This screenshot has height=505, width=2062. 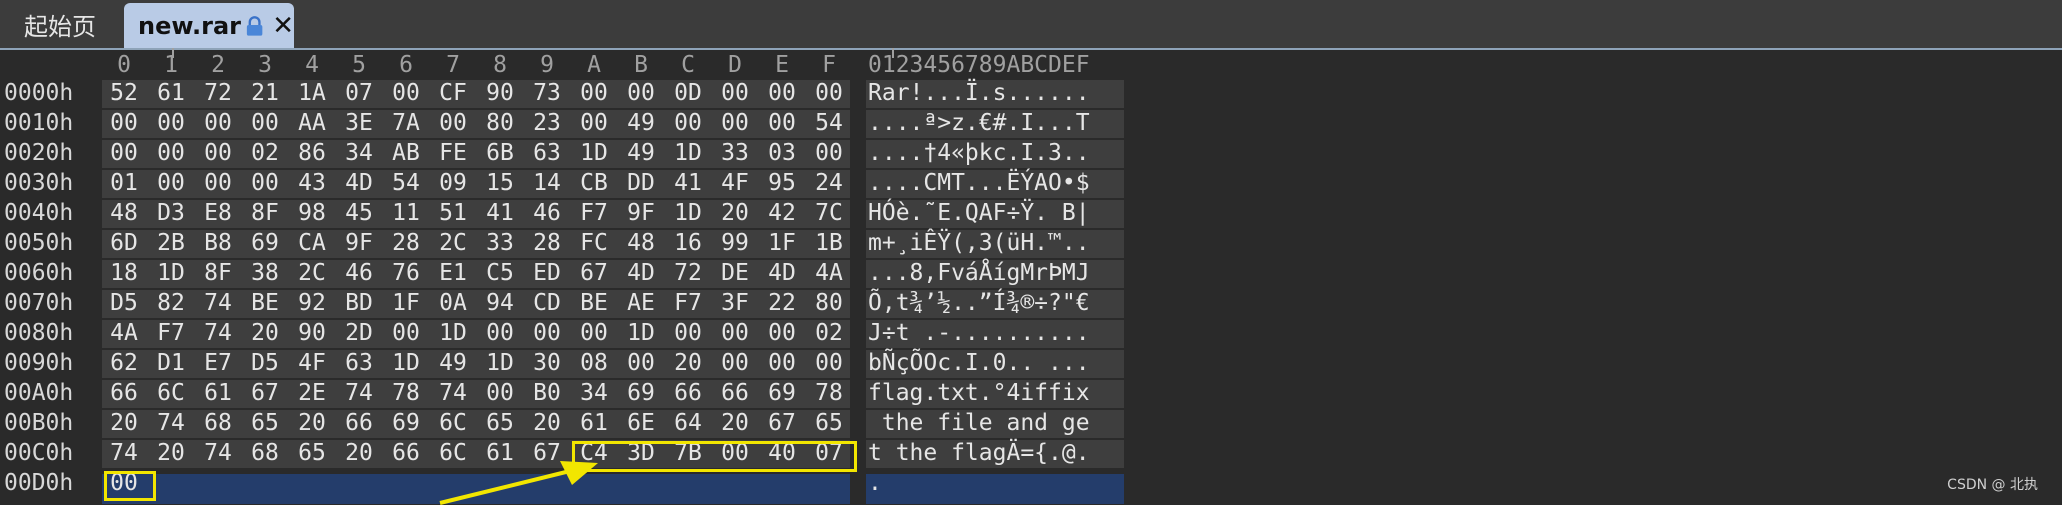 I want to click on hex-byte: 94, so click(x=500, y=303).